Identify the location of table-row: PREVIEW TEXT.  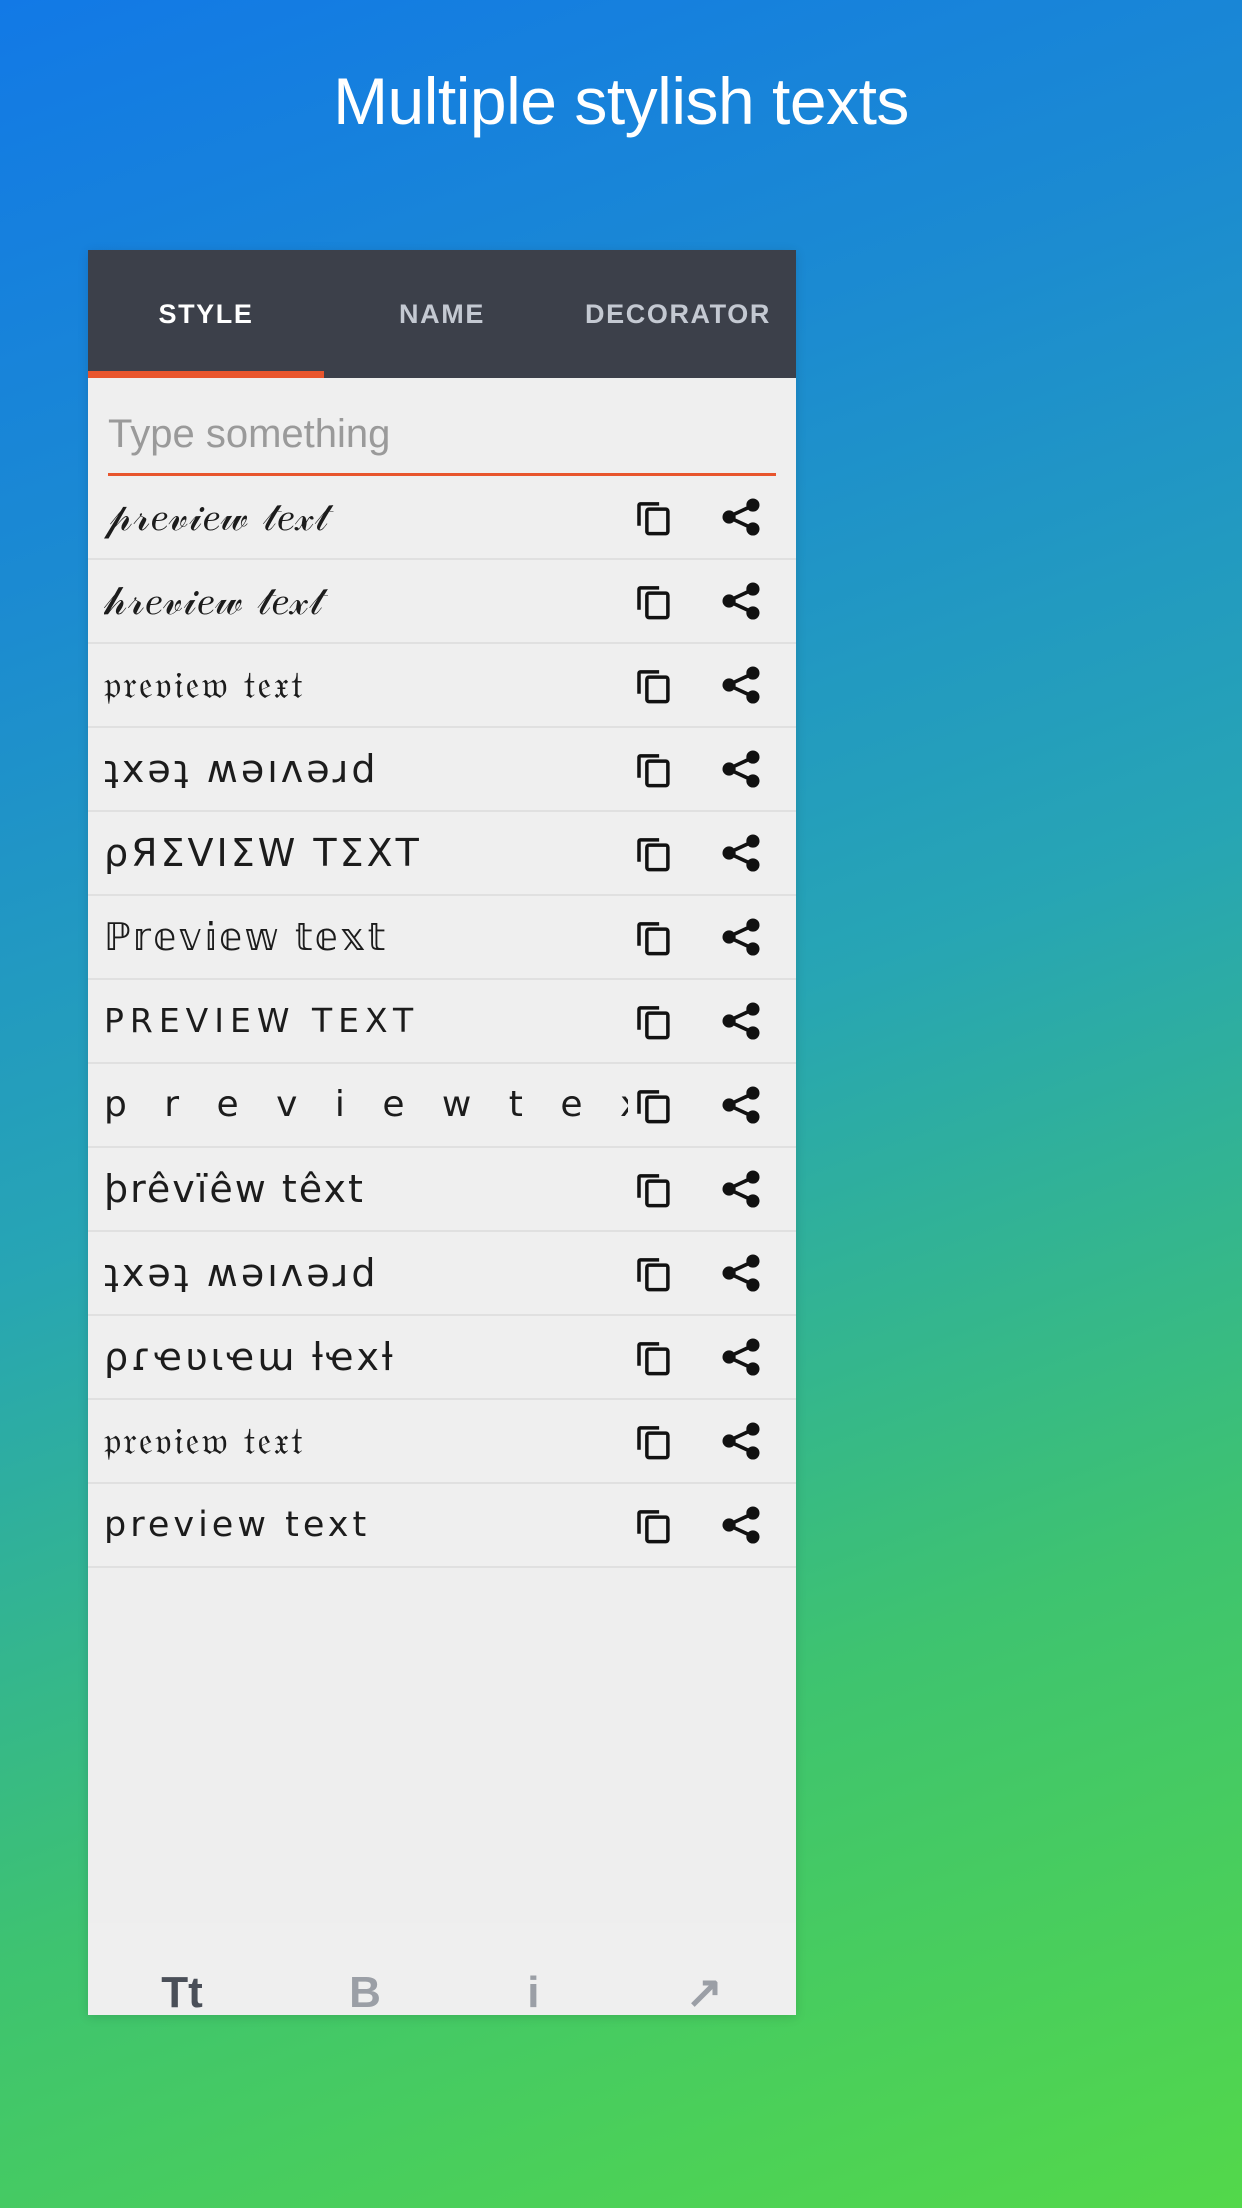
(442, 1022).